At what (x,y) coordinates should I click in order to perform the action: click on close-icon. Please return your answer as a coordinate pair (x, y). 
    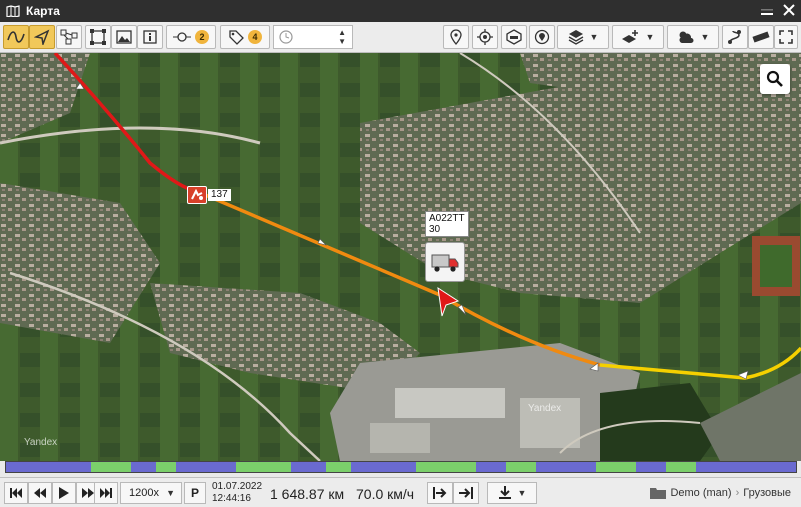
    Looking at the image, I should click on (789, 10).